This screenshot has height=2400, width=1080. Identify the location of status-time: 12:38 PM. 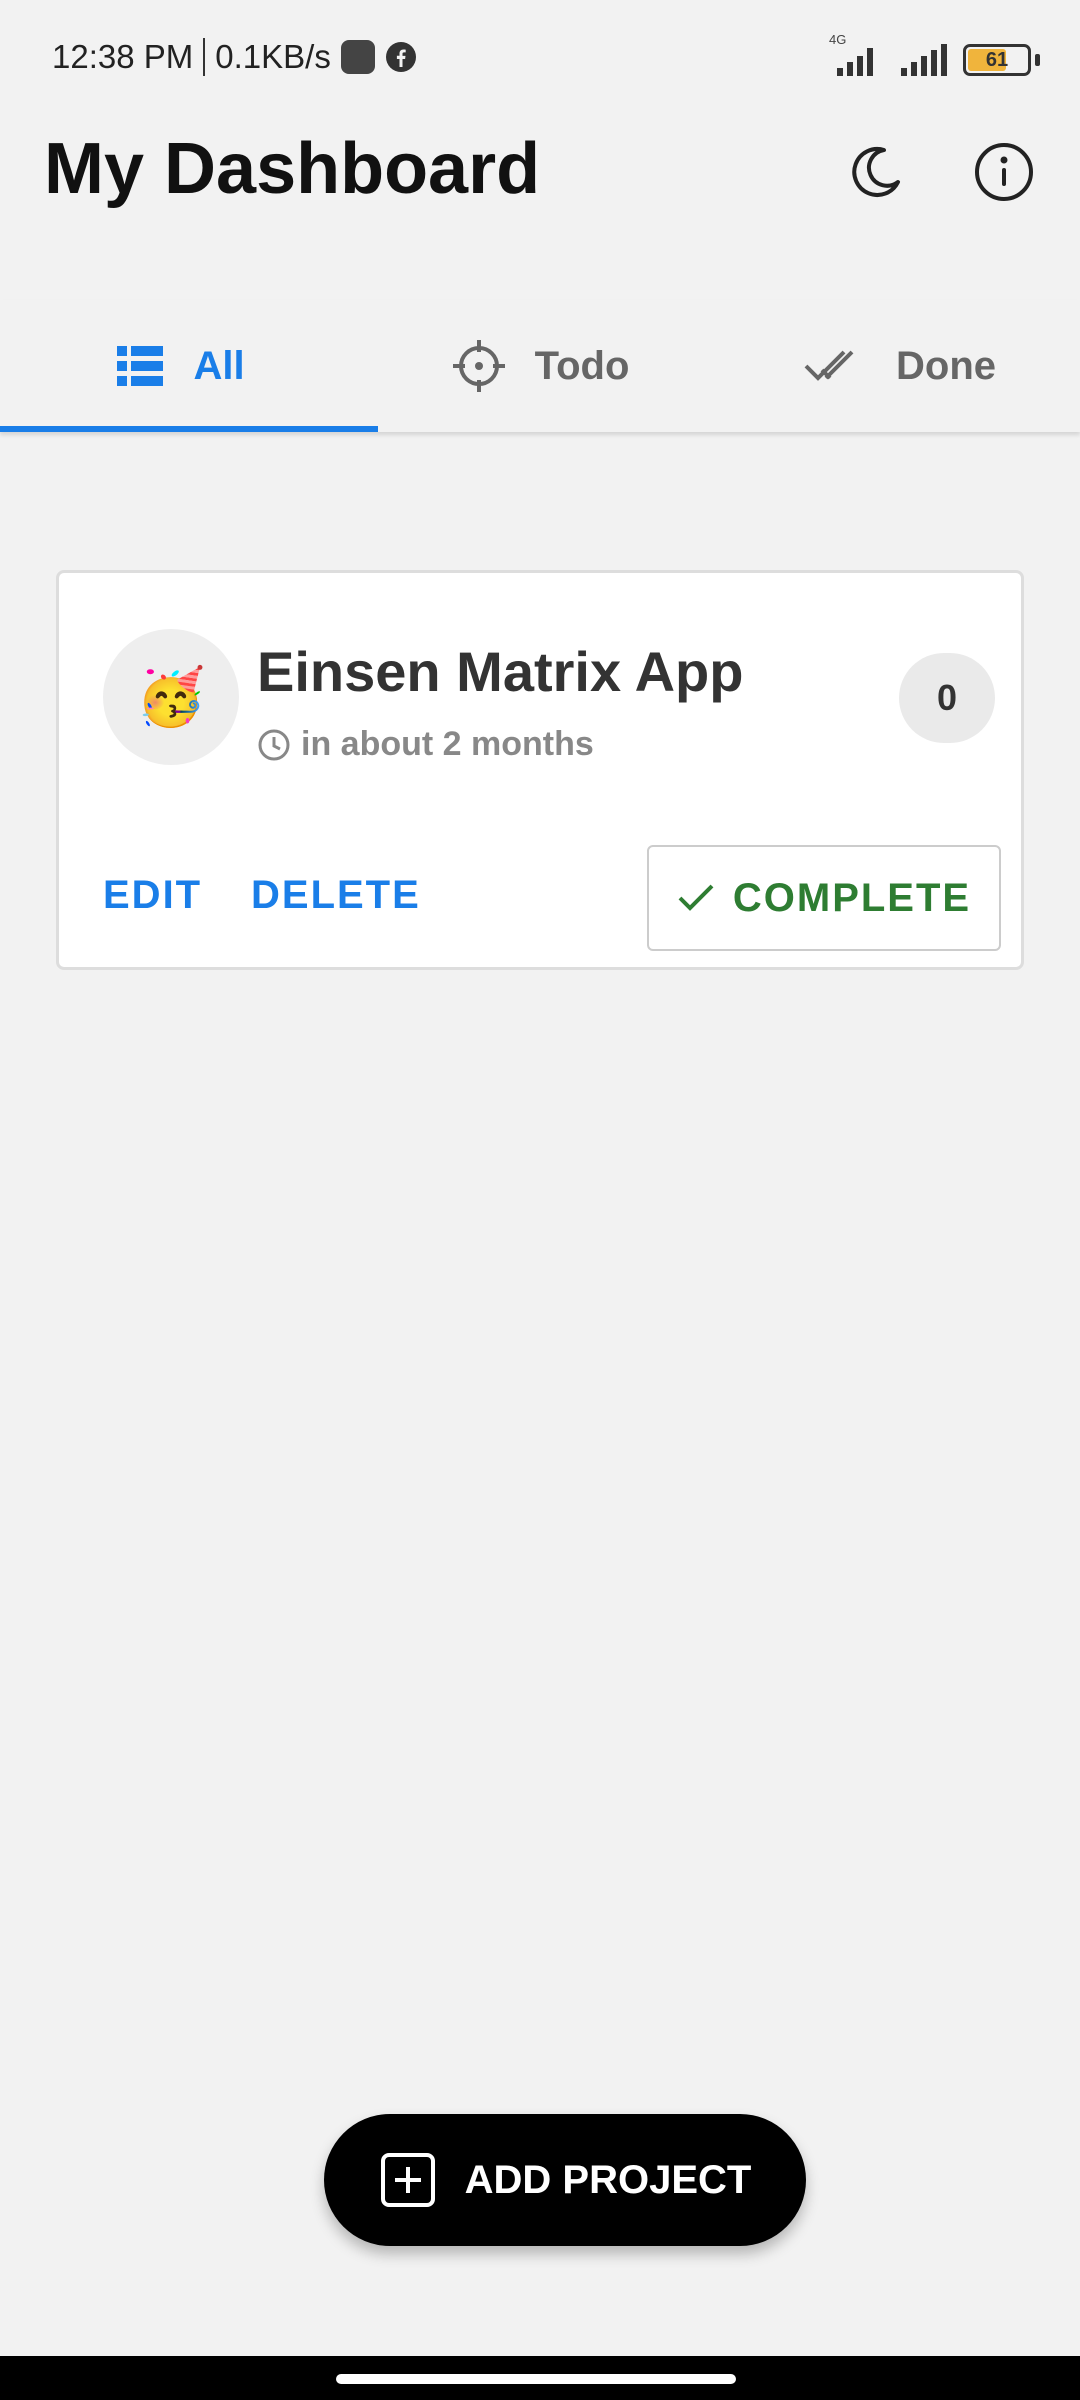
(123, 56).